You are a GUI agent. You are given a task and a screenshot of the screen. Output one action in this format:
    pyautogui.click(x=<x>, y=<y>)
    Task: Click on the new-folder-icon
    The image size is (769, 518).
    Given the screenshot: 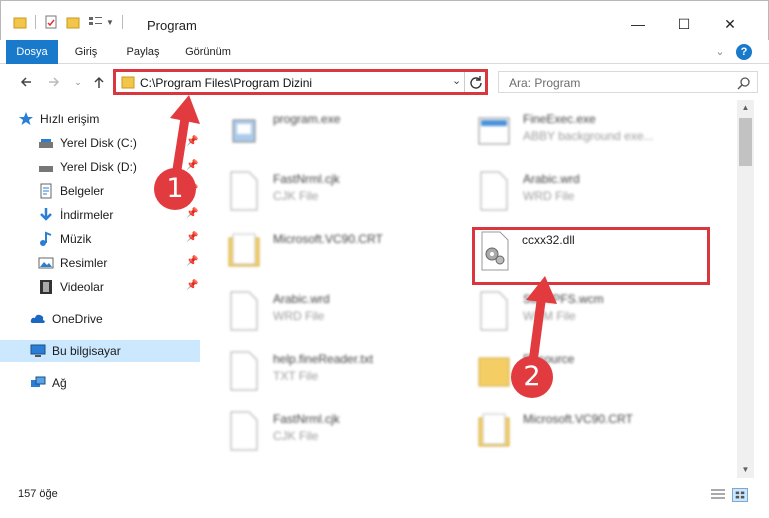 What is the action you would take?
    pyautogui.click(x=73, y=22)
    